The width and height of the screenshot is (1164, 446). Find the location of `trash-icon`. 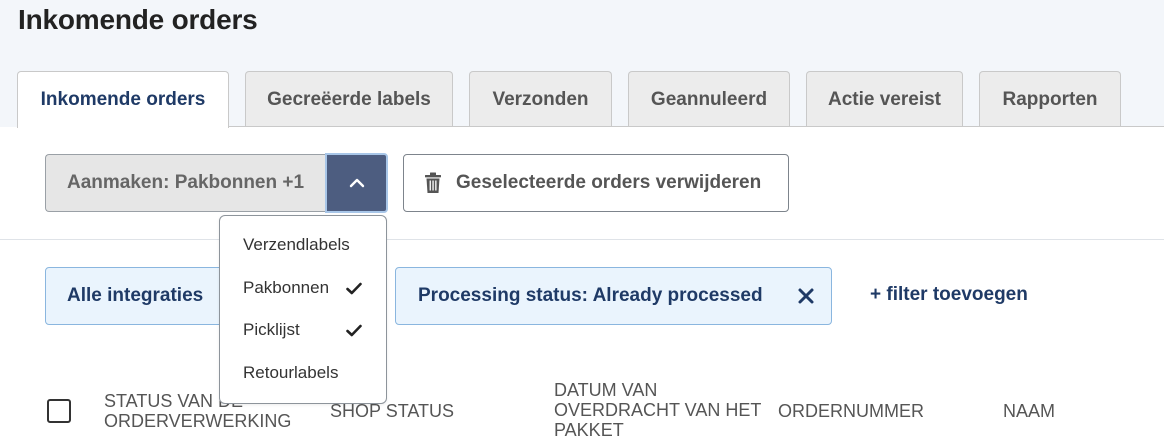

trash-icon is located at coordinates (433, 183).